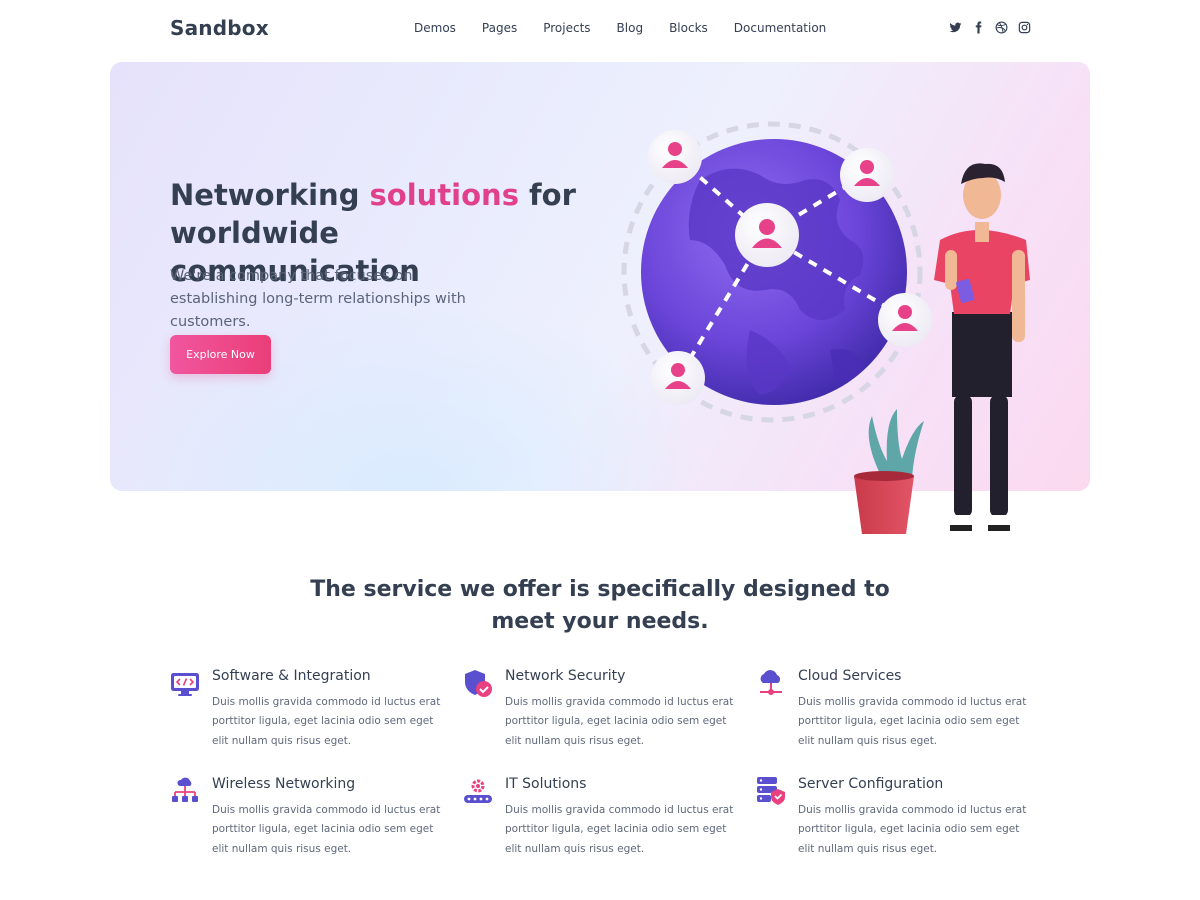 Image resolution: width=1200 pixels, height=900 pixels. What do you see at coordinates (1001, 27) in the screenshot?
I see `dribbble-icon` at bounding box center [1001, 27].